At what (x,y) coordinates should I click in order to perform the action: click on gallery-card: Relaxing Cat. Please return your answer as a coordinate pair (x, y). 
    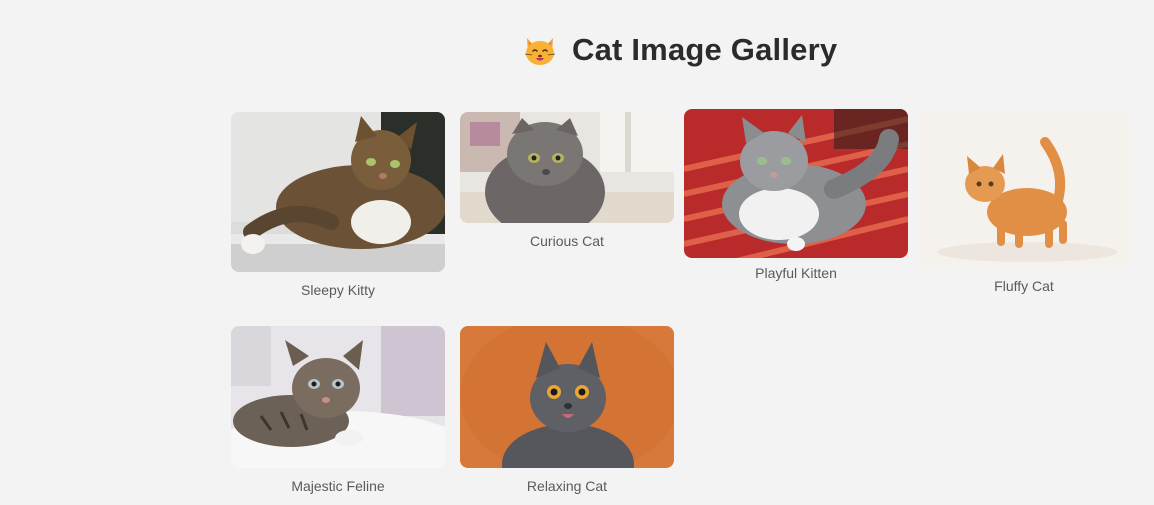
    Looking at the image, I should click on (567, 410).